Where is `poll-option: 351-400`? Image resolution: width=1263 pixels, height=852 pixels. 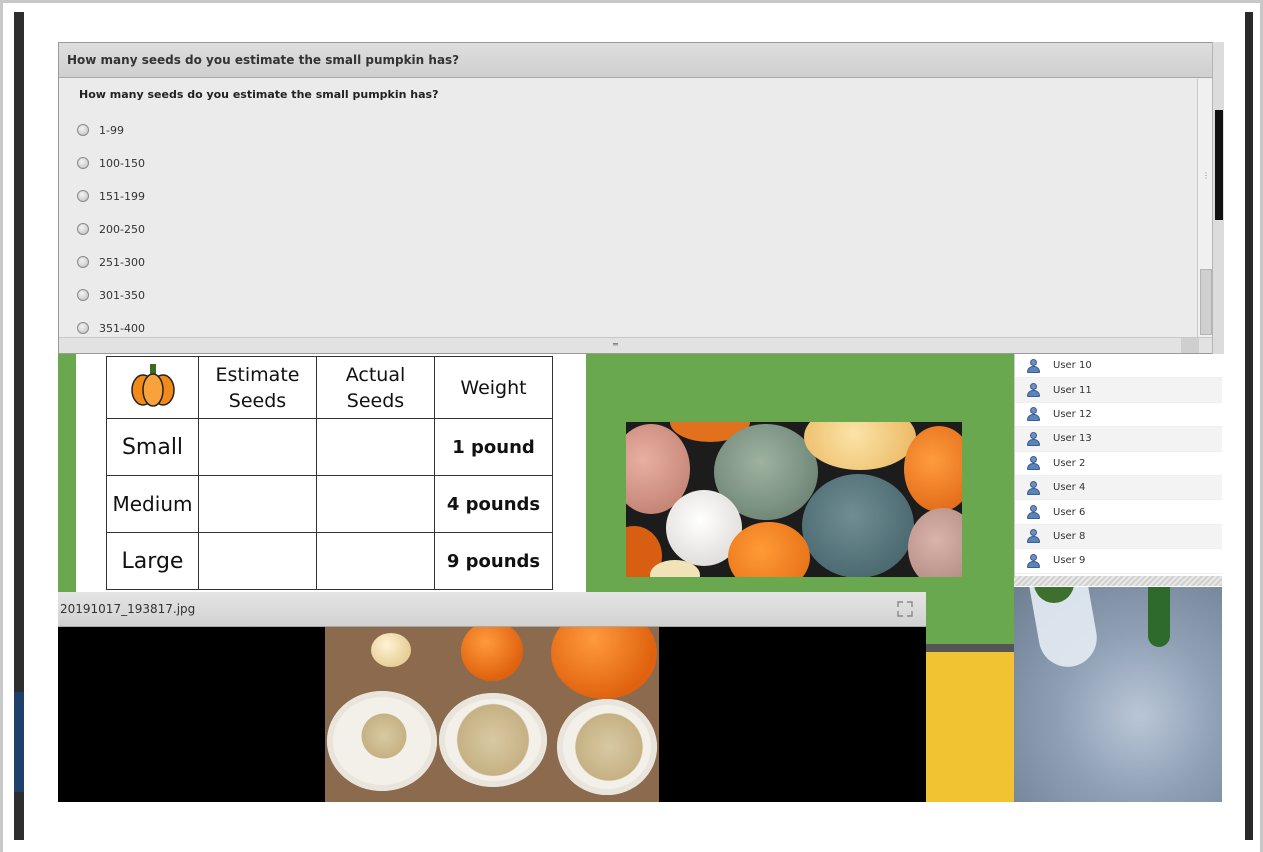 poll-option: 351-400 is located at coordinates (111, 328).